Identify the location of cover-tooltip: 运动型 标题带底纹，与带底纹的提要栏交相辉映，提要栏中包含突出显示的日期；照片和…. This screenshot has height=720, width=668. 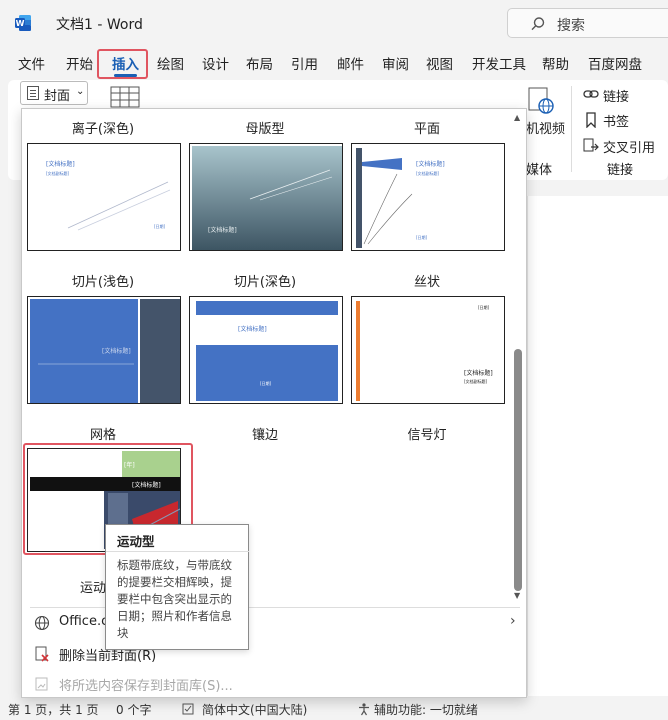
(177, 587).